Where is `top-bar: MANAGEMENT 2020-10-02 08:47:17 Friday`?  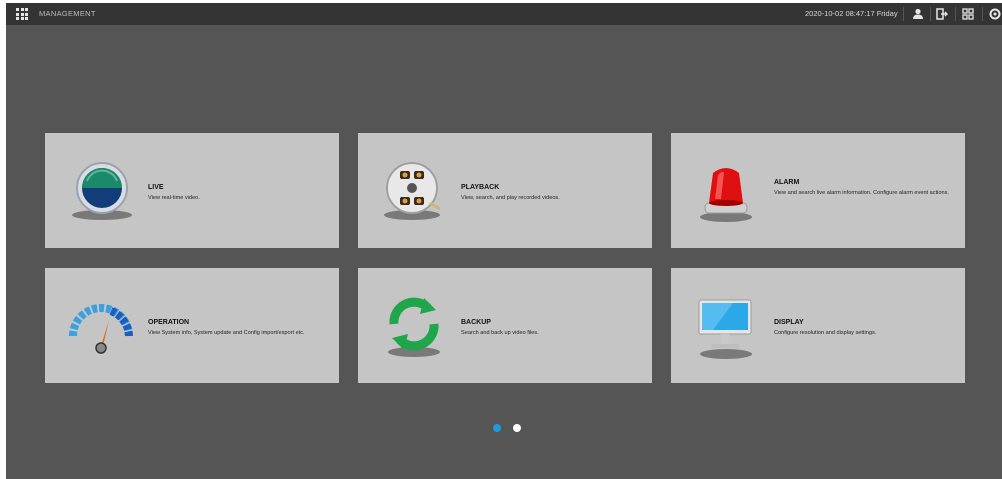 top-bar: MANAGEMENT 2020-10-02 08:47:17 Friday is located at coordinates (504, 14).